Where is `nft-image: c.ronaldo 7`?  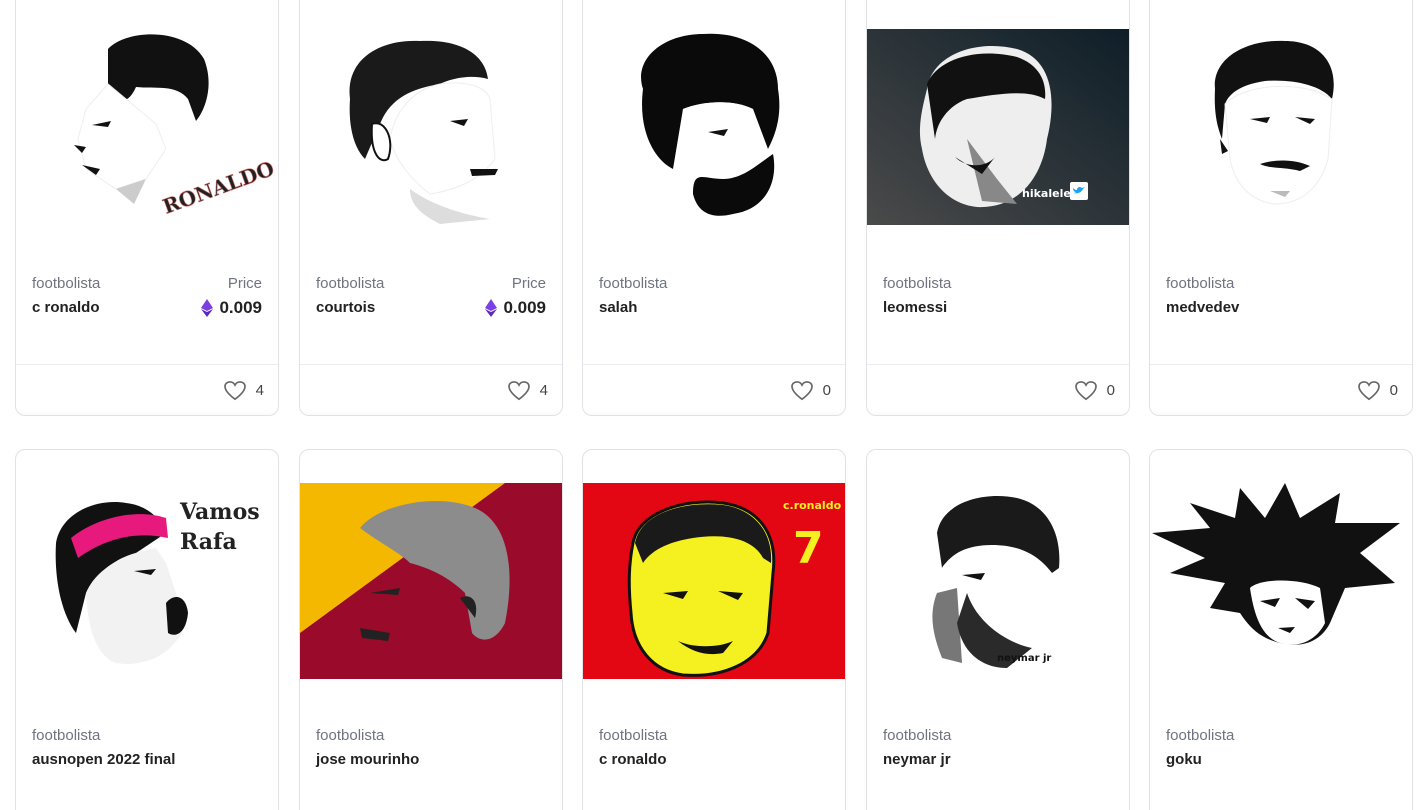 nft-image: c.ronaldo 7 is located at coordinates (714, 581).